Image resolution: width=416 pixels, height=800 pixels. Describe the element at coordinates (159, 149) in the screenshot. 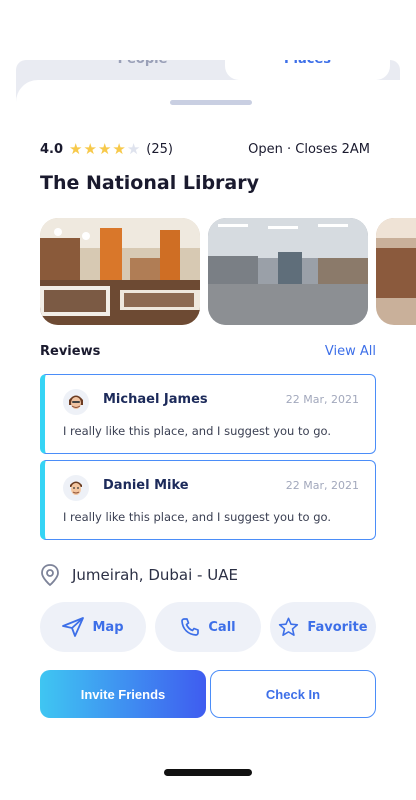

I see `review-count: (25)` at that location.